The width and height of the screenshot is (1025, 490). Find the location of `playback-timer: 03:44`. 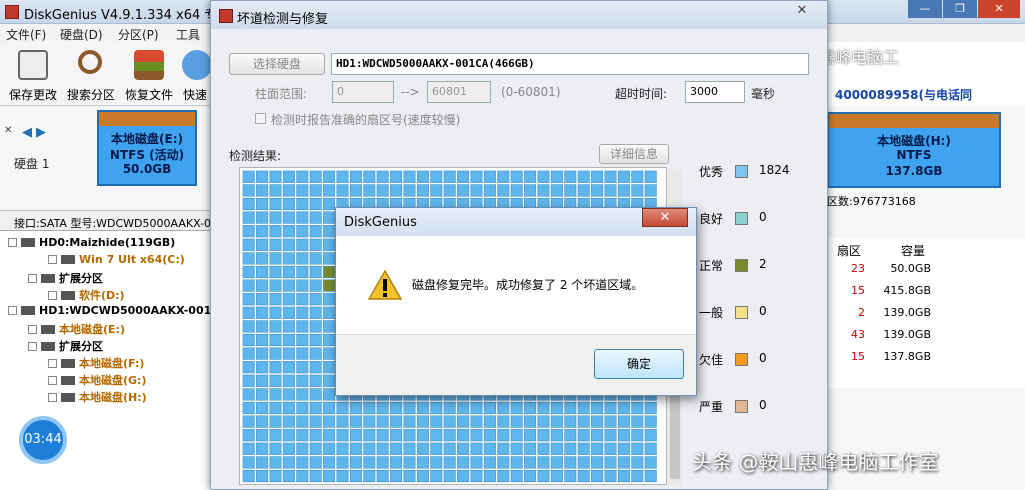

playback-timer: 03:44 is located at coordinates (43, 440).